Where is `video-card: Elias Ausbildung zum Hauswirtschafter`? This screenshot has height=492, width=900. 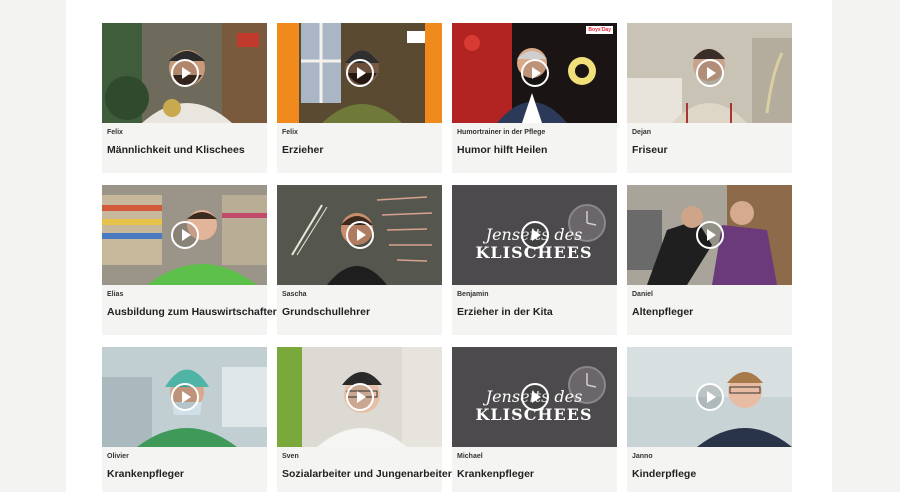
video-card: Elias Ausbildung zum Hauswirtschafter is located at coordinates (189, 260).